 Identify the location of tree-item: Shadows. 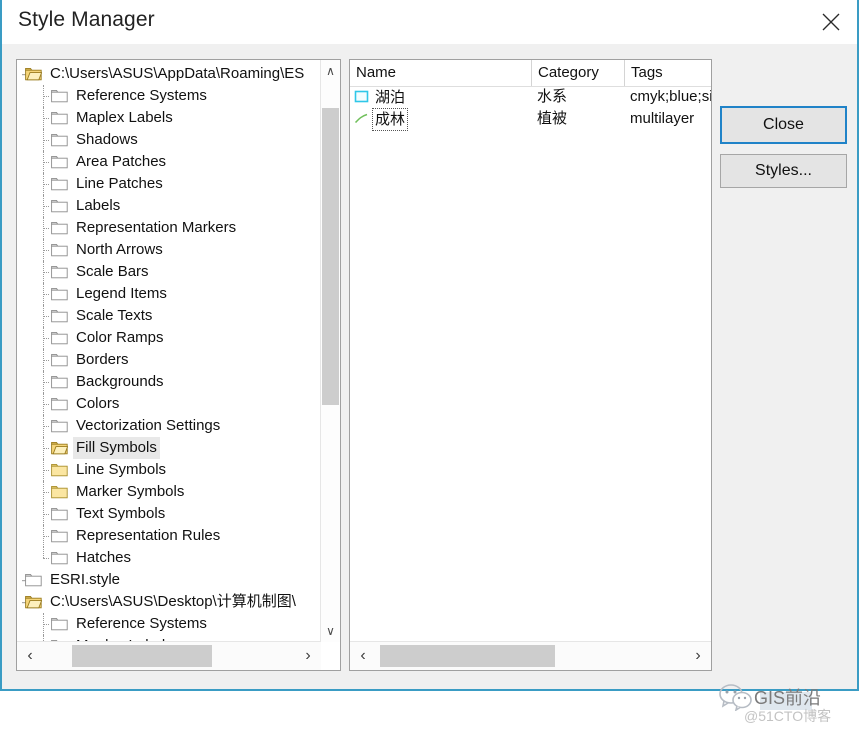
(169, 140).